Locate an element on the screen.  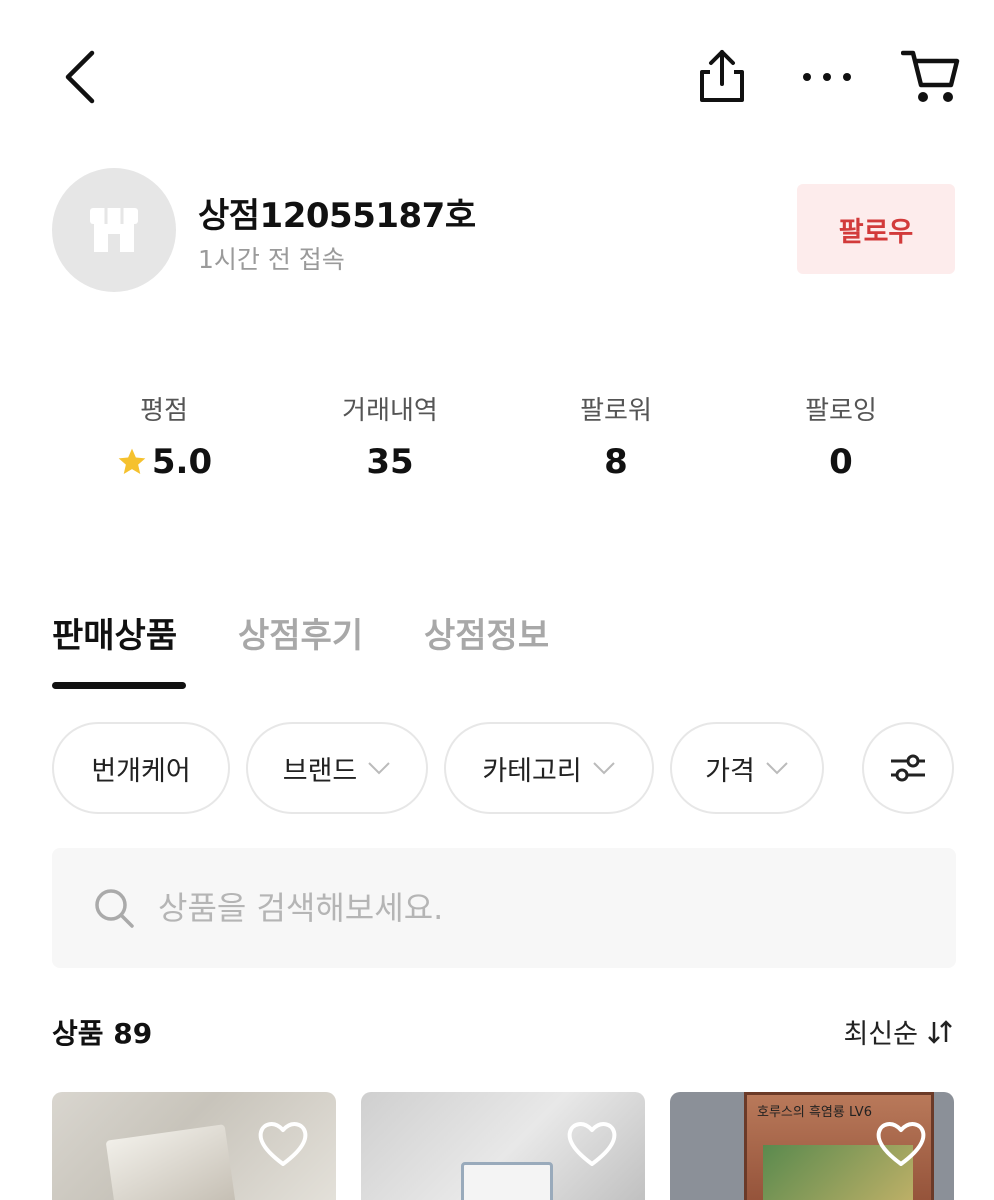
card-name-text: 호루스의 흑염룡 LV6 is located at coordinates (814, 1112).